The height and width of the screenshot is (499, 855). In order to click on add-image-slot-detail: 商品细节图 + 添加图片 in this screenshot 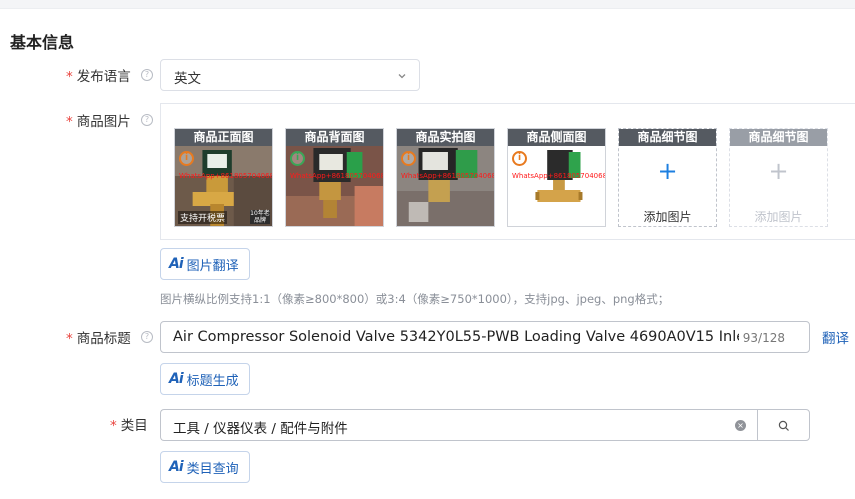, I will do `click(667, 177)`.